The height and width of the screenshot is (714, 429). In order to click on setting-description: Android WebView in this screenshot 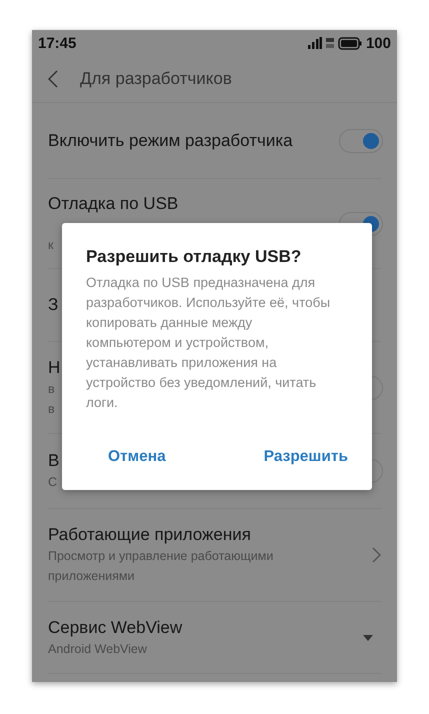, I will do `click(98, 649)`.